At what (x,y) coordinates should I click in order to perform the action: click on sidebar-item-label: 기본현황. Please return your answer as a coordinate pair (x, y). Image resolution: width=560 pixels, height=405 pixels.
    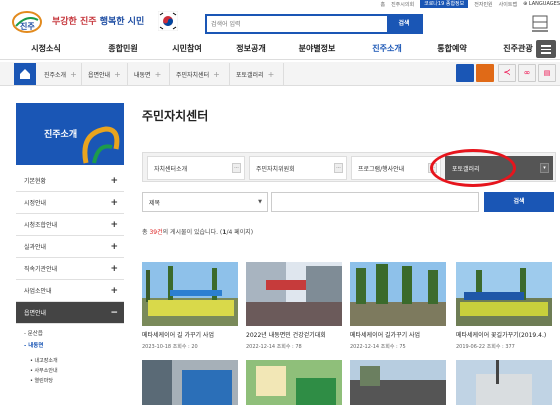
    Looking at the image, I should click on (35, 181).